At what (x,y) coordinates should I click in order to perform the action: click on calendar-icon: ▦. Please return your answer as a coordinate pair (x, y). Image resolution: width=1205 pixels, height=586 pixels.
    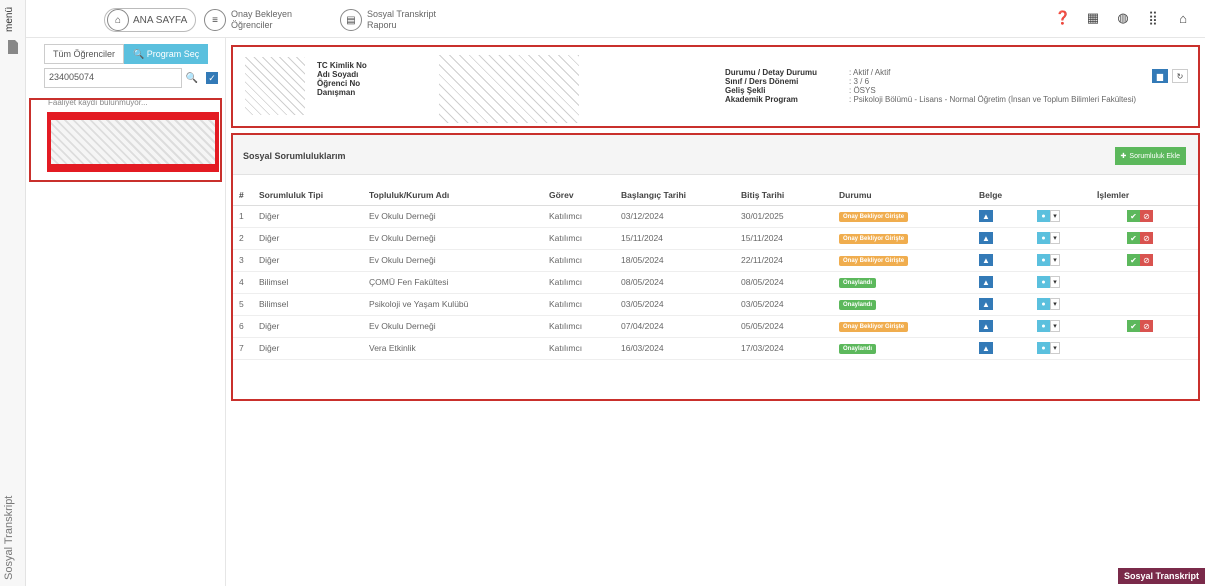
    Looking at the image, I should click on (1093, 18).